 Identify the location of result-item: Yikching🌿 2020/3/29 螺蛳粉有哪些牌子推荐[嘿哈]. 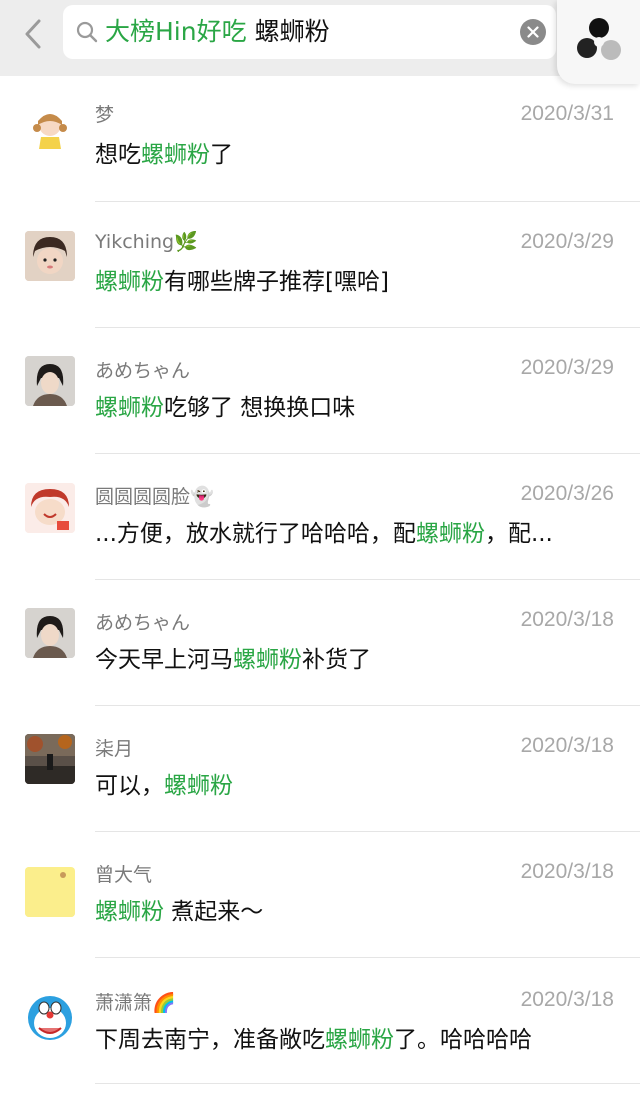
(320, 265).